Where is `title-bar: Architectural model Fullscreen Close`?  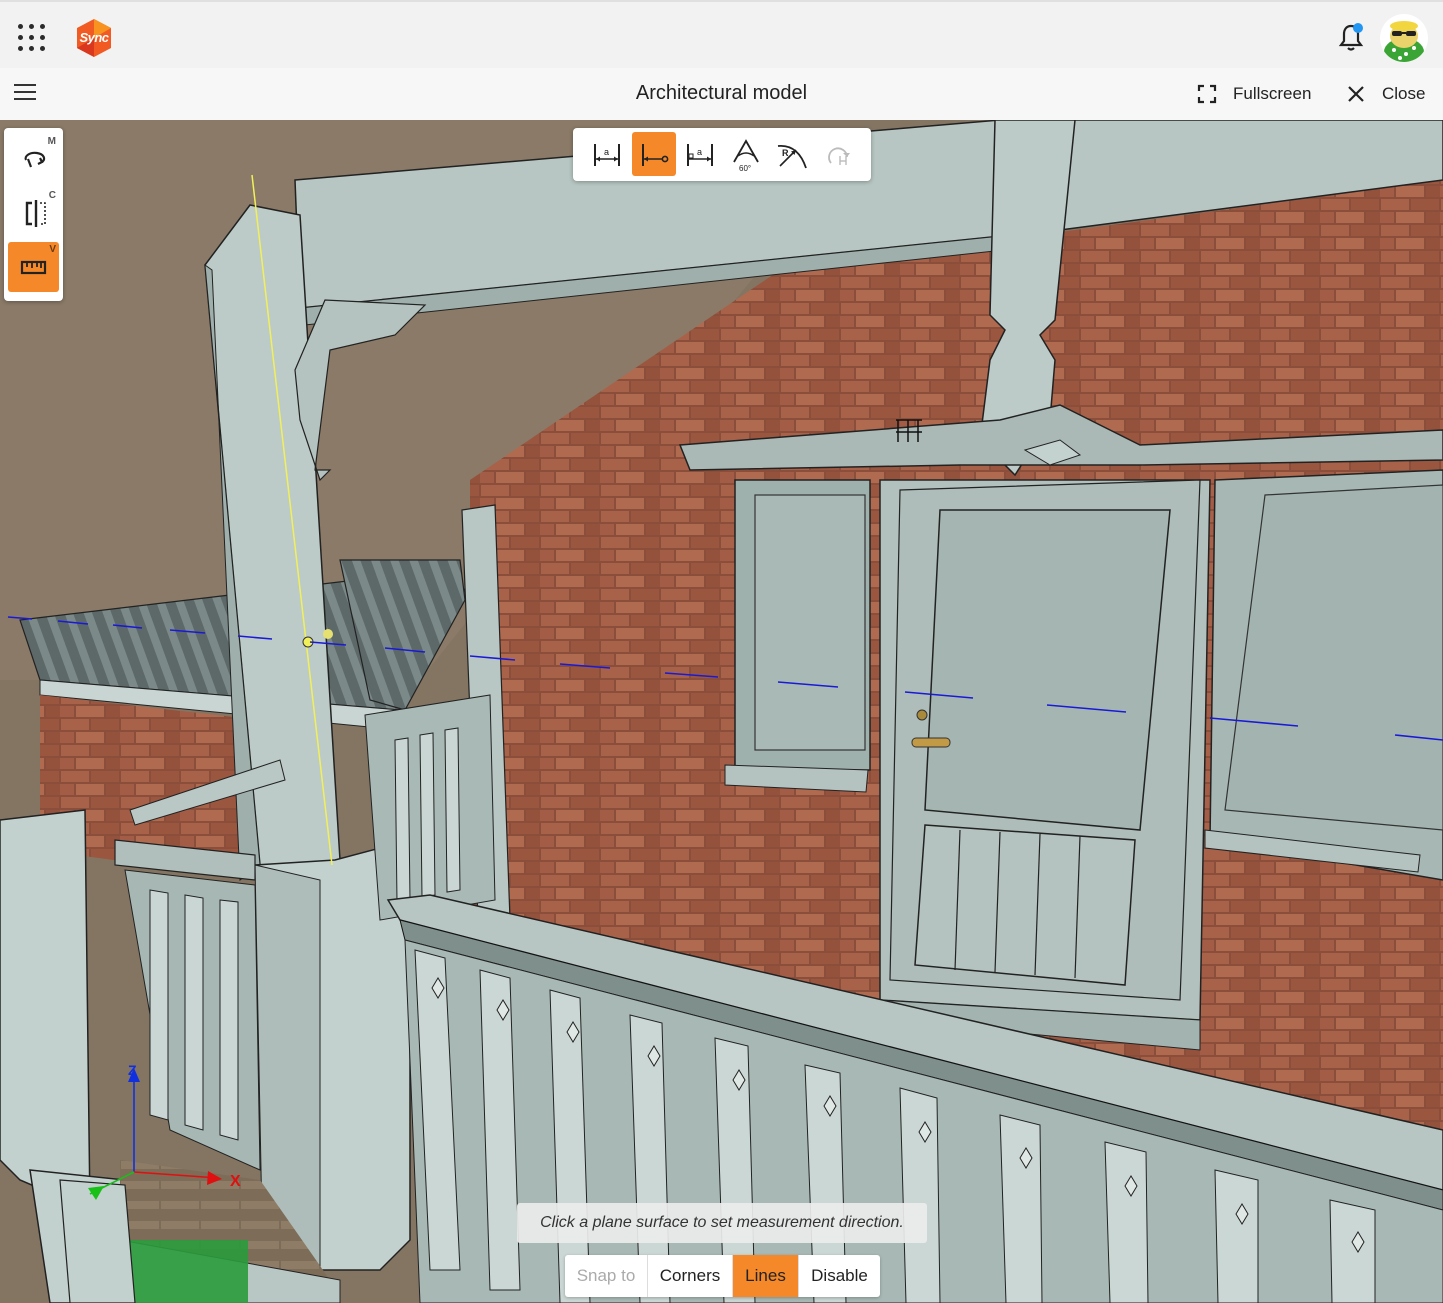 title-bar: Architectural model Fullscreen Close is located at coordinates (721, 94).